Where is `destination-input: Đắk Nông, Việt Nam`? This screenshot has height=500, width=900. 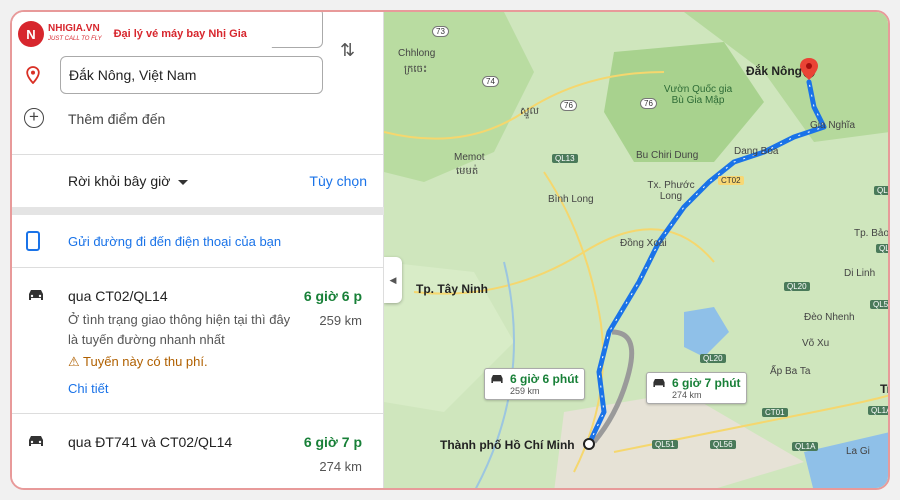 destination-input: Đắk Nông, Việt Nam is located at coordinates (191, 75).